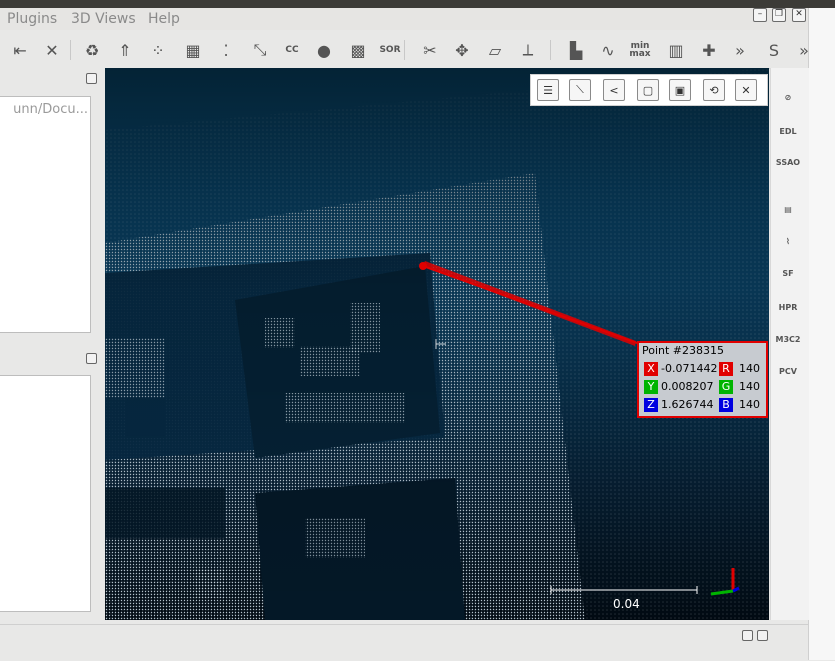  I want to click on menu-bar: Plugins 3D Views Help – ❐ ✕, so click(404, 19).